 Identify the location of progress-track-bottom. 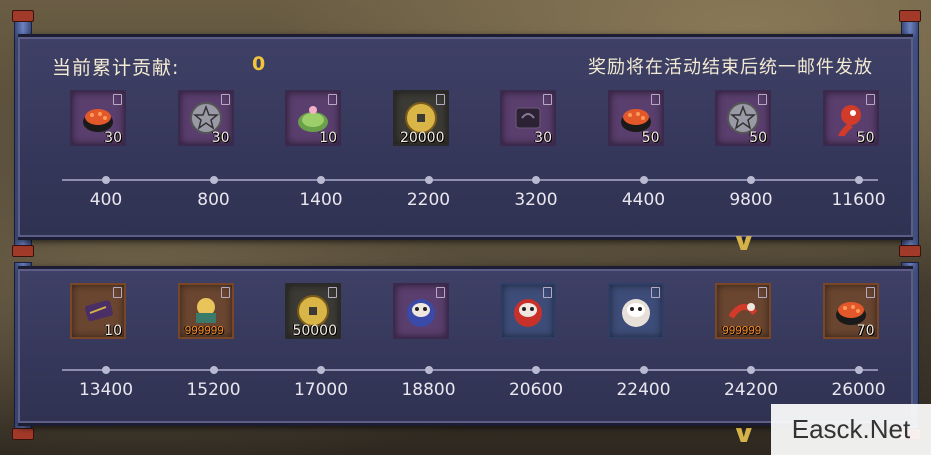
(470, 370).